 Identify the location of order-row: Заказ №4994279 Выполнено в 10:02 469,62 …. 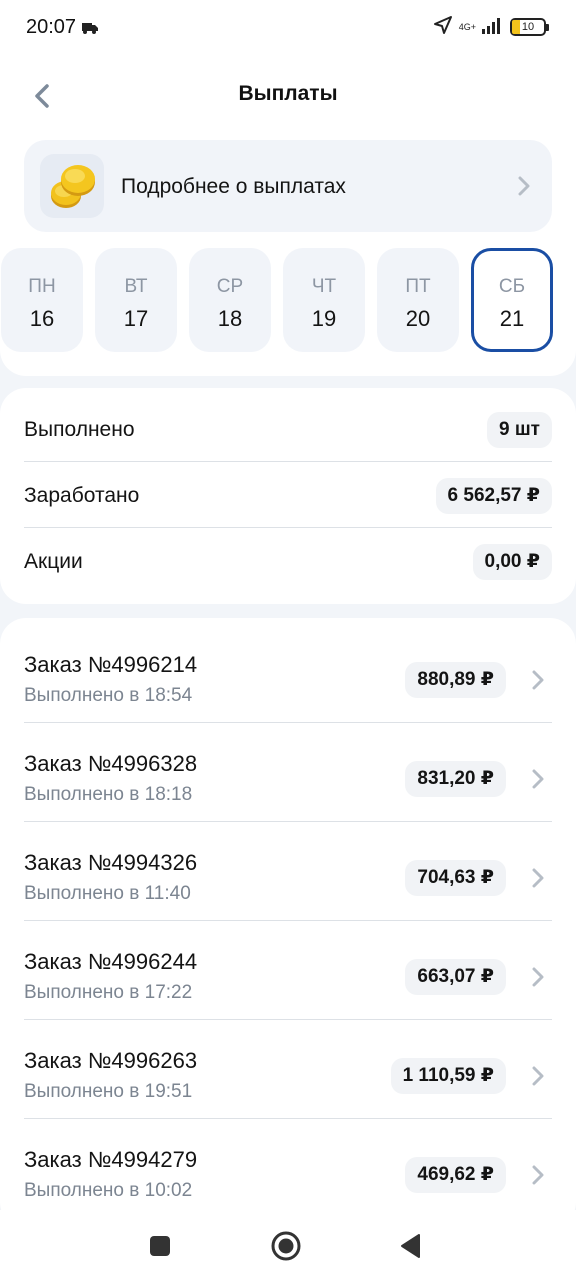
(288, 1168).